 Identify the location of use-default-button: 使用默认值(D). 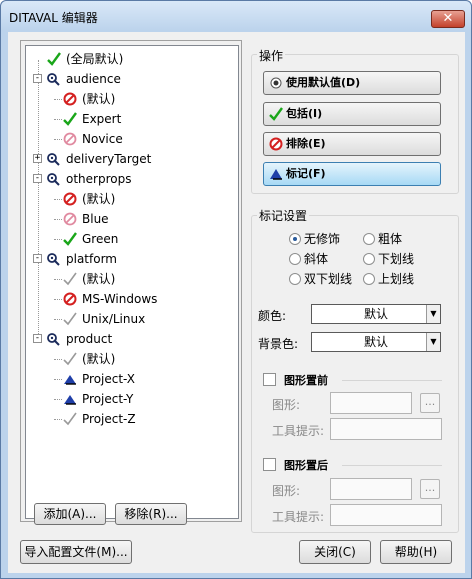
(352, 83).